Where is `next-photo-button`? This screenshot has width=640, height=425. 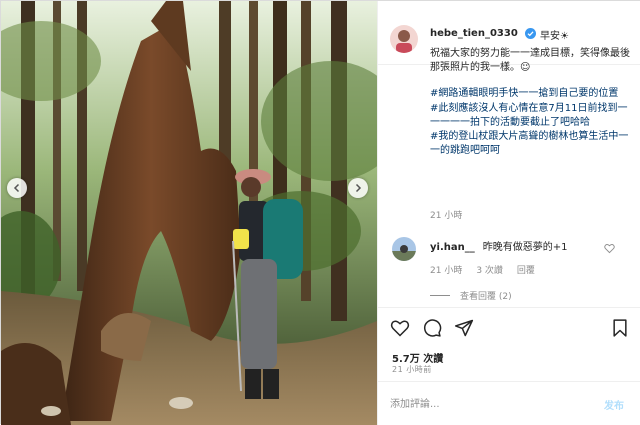
next-photo-button is located at coordinates (358, 188).